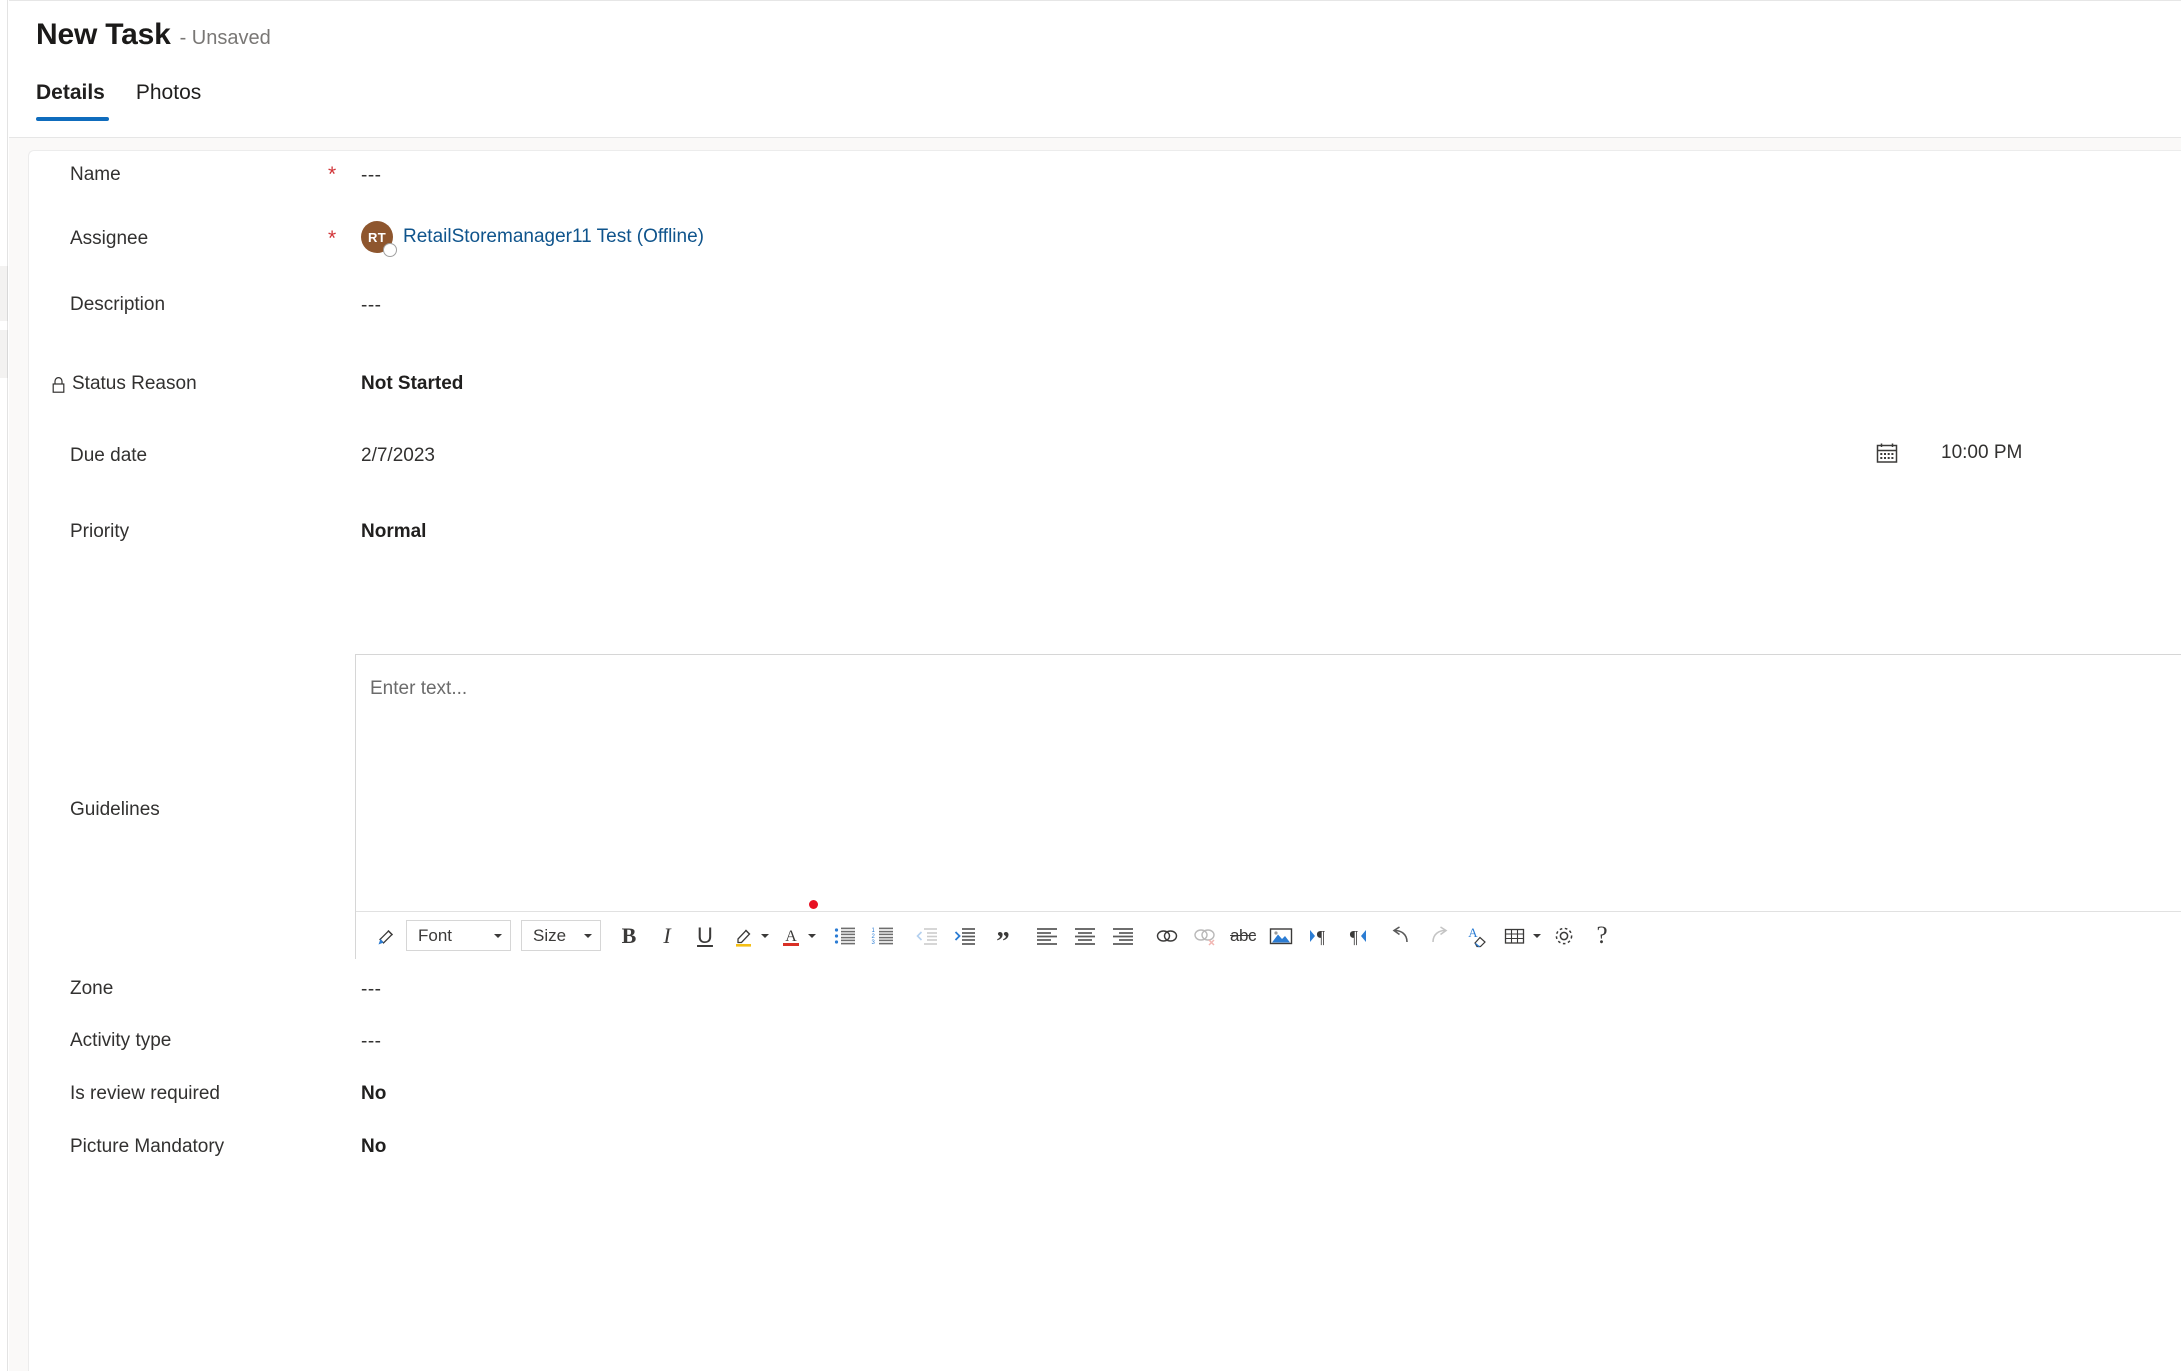 This screenshot has height=1371, width=2181. What do you see at coordinates (553, 237) in the screenshot?
I see `assignee-name-link: RetailStoremanager11 Test (Offline)` at bounding box center [553, 237].